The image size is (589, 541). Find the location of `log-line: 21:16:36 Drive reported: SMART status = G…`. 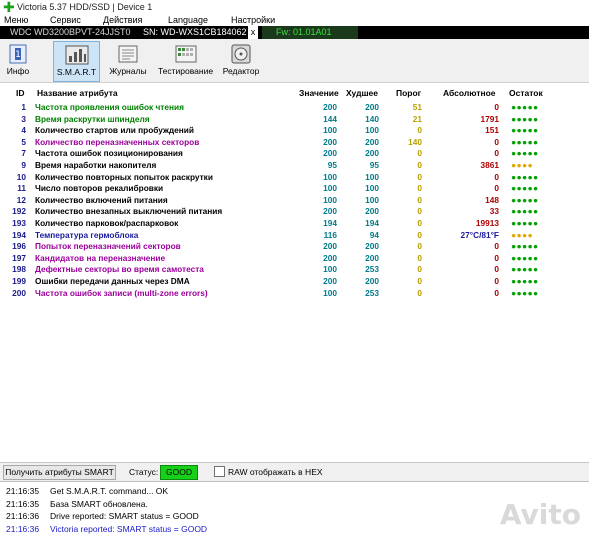

log-line: 21:16:36 Drive reported: SMART status = G… is located at coordinates (102, 516).